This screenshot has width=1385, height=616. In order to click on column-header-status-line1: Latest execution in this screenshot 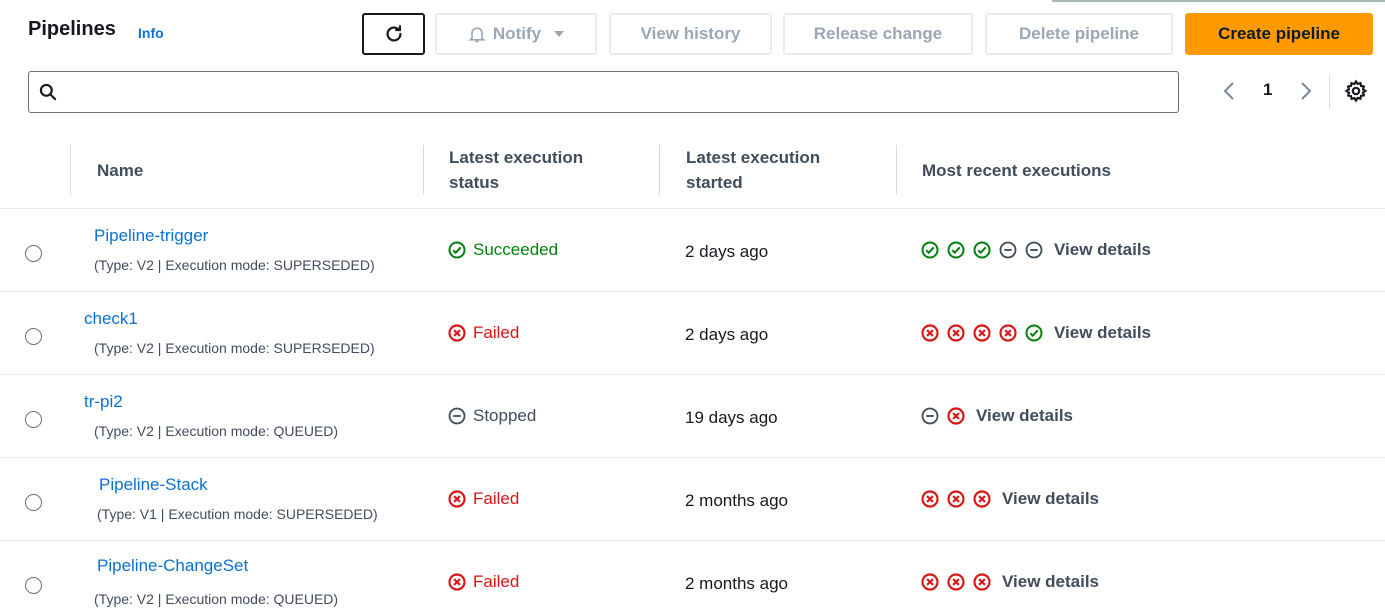, I will do `click(516, 157)`.